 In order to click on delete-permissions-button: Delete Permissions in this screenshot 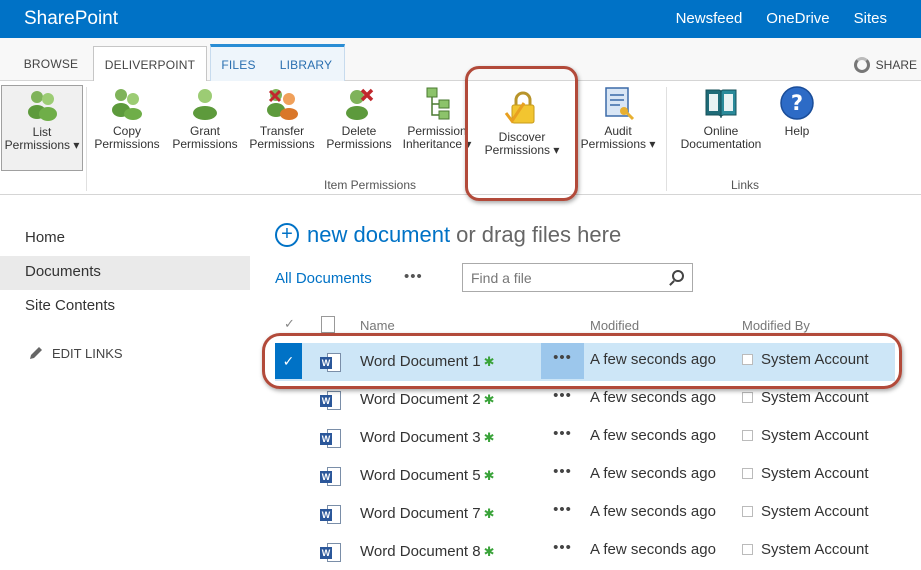, I will do `click(359, 118)`.